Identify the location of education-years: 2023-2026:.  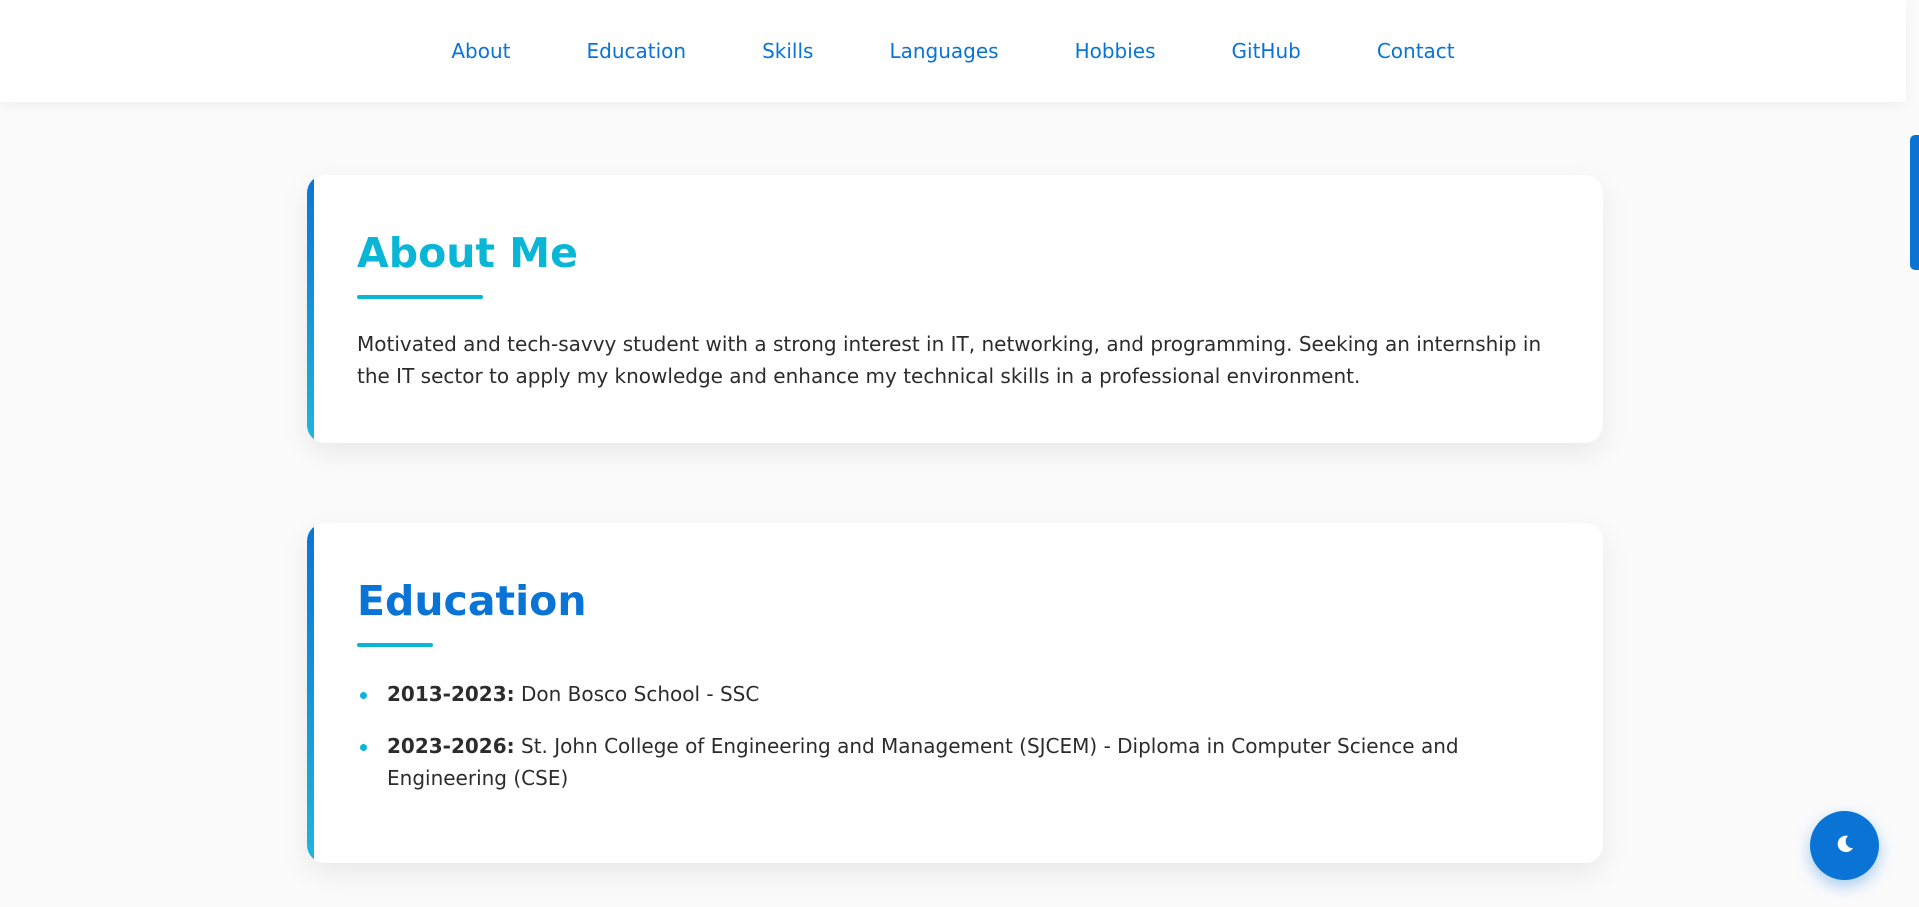
(451, 746).